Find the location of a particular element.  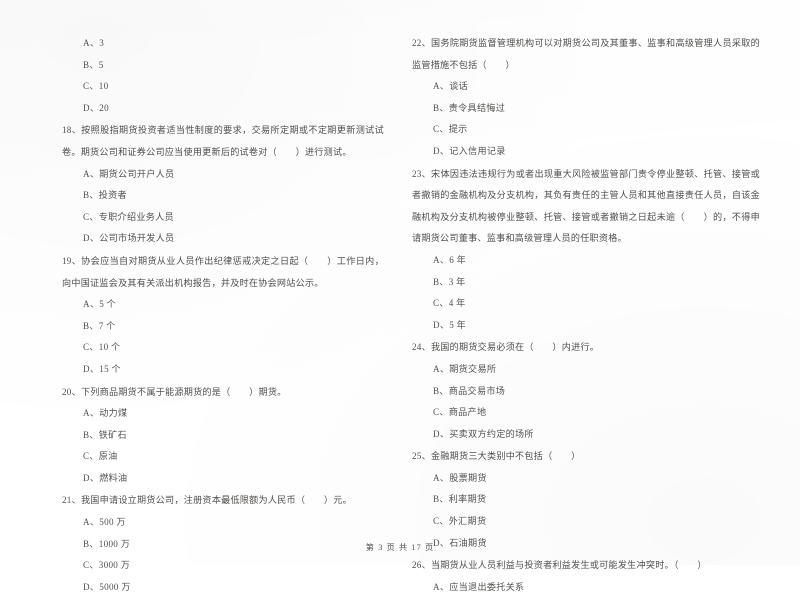

option-item: C、10 个 is located at coordinates (102, 347).